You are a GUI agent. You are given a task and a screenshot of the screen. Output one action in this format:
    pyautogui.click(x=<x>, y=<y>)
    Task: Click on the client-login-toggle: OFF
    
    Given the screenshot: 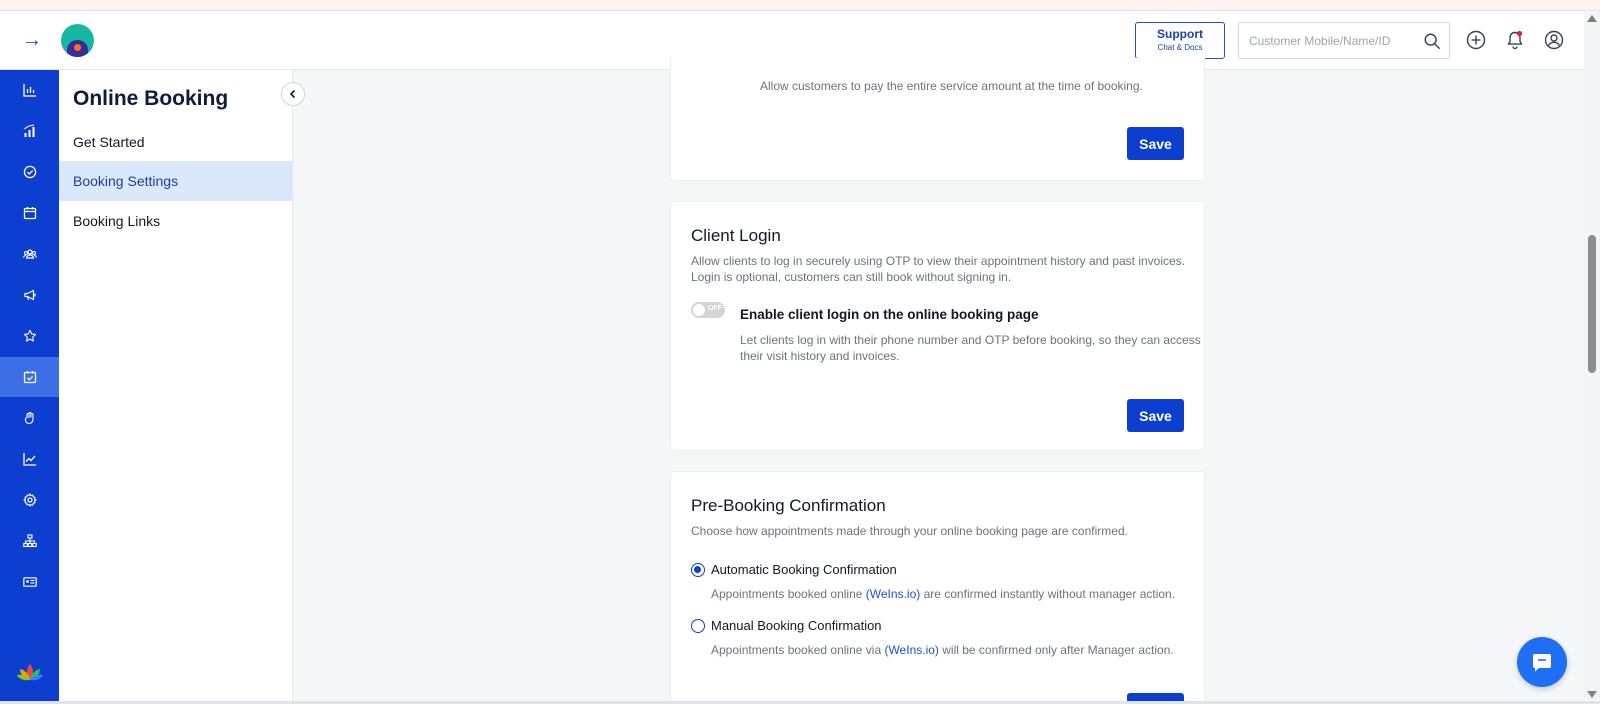 What is the action you would take?
    pyautogui.click(x=708, y=310)
    